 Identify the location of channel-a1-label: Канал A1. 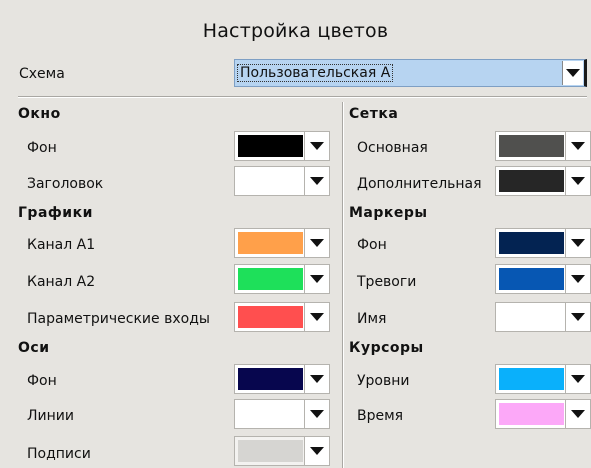
(61, 245).